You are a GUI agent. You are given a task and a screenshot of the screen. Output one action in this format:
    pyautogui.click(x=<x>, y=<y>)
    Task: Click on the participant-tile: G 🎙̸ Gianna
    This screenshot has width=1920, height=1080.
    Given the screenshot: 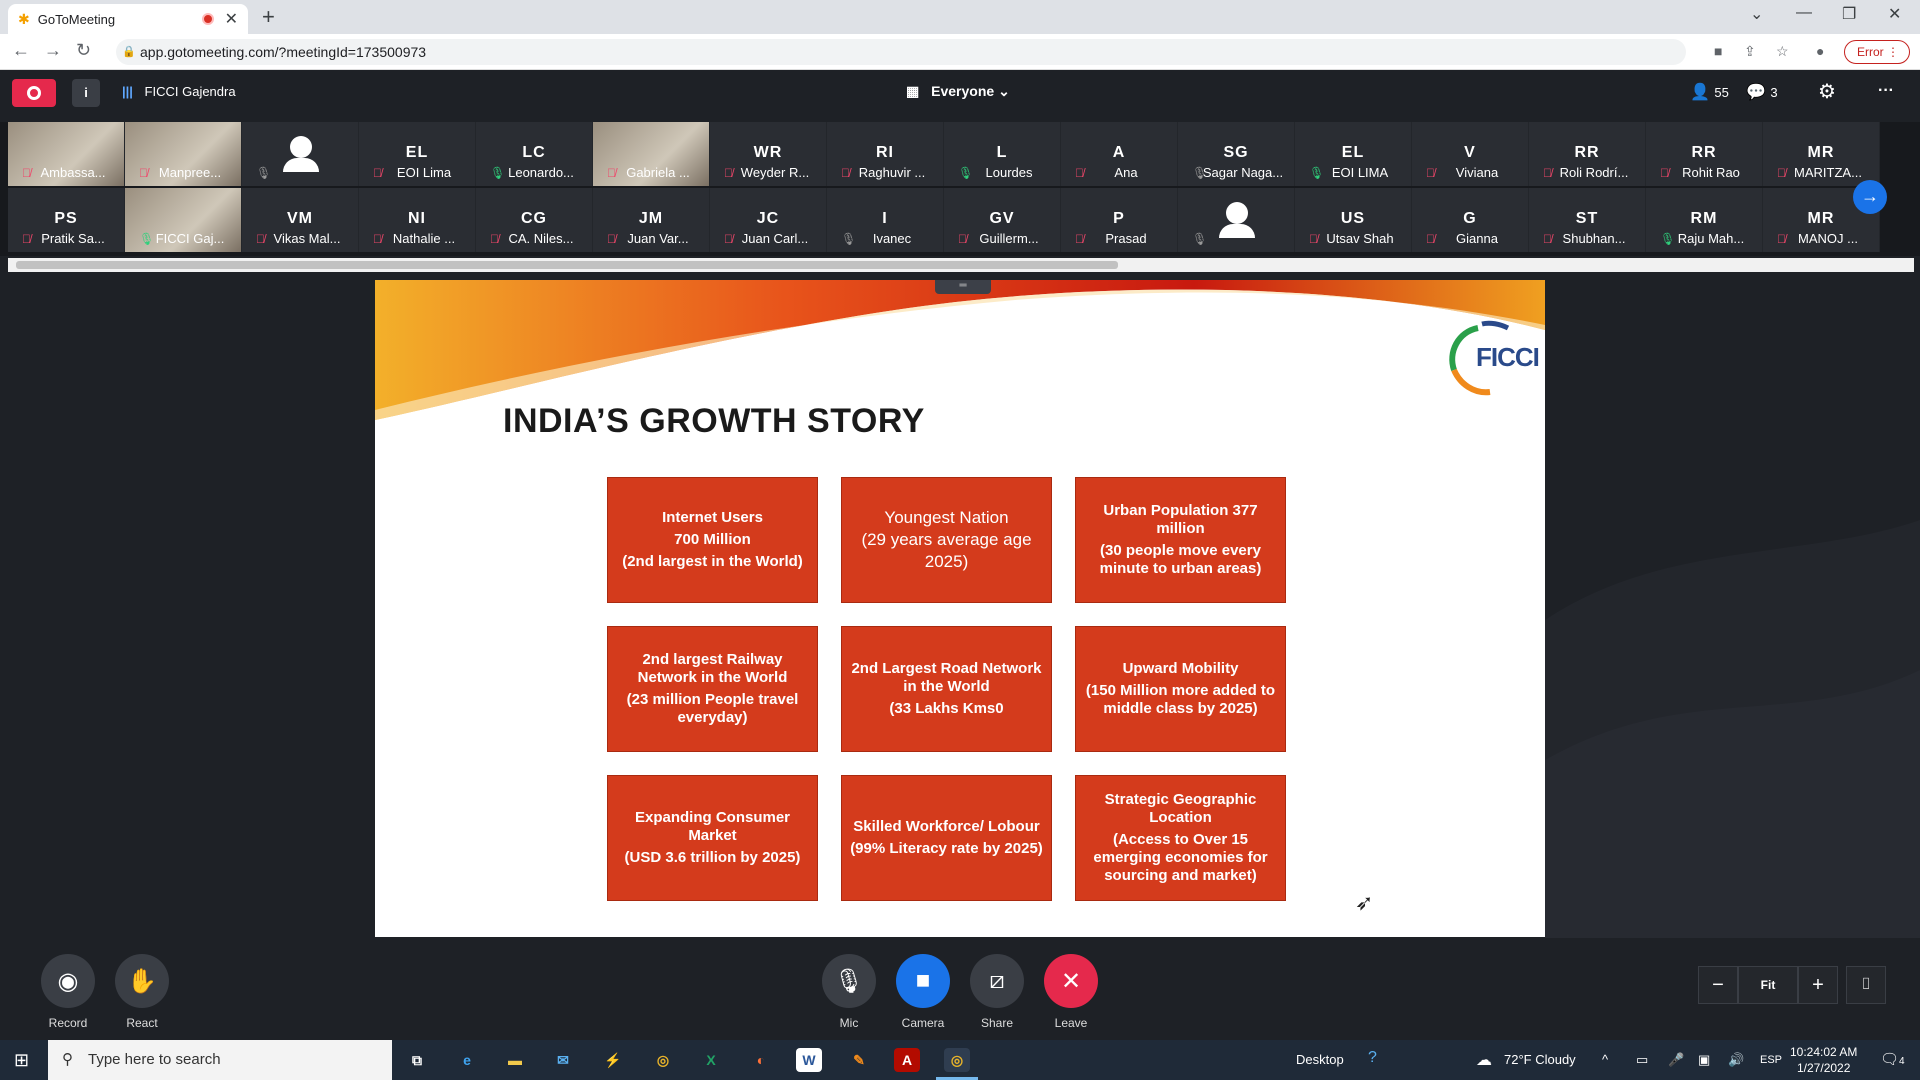 What is the action you would take?
    pyautogui.click(x=1470, y=220)
    